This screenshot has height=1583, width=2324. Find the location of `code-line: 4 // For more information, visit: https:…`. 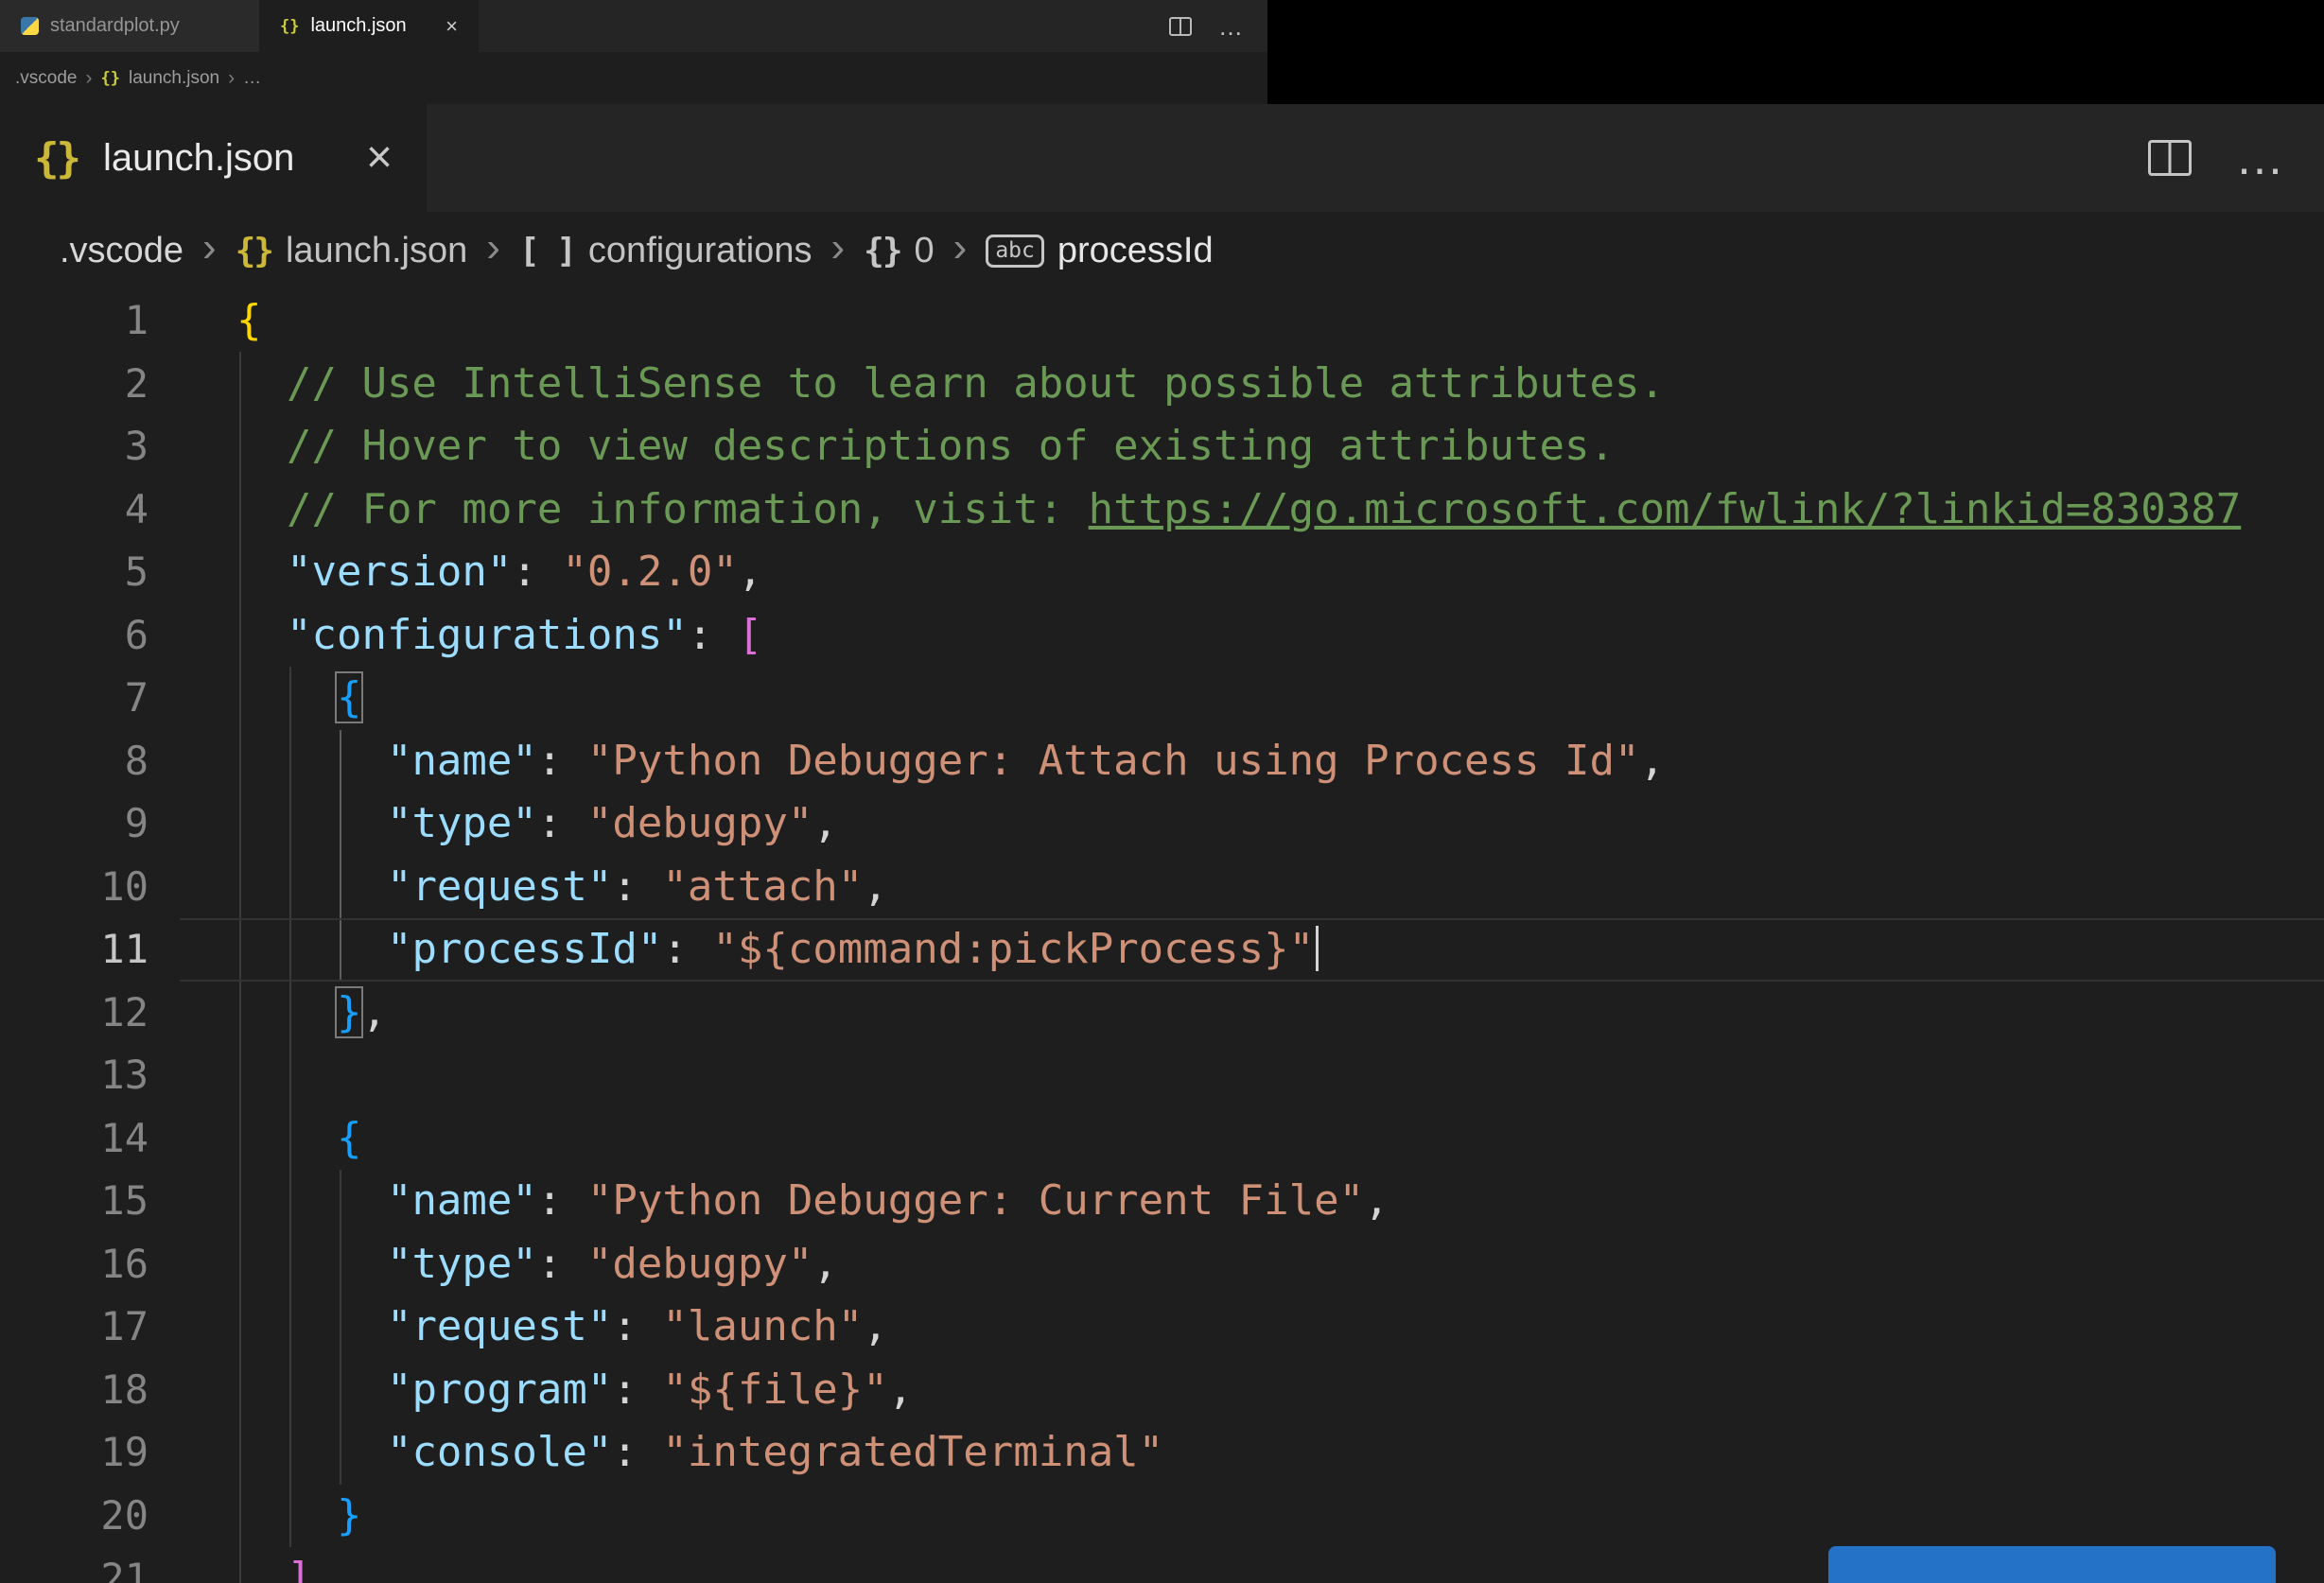

code-line: 4 // For more information, visit: https:… is located at coordinates (1162, 510).